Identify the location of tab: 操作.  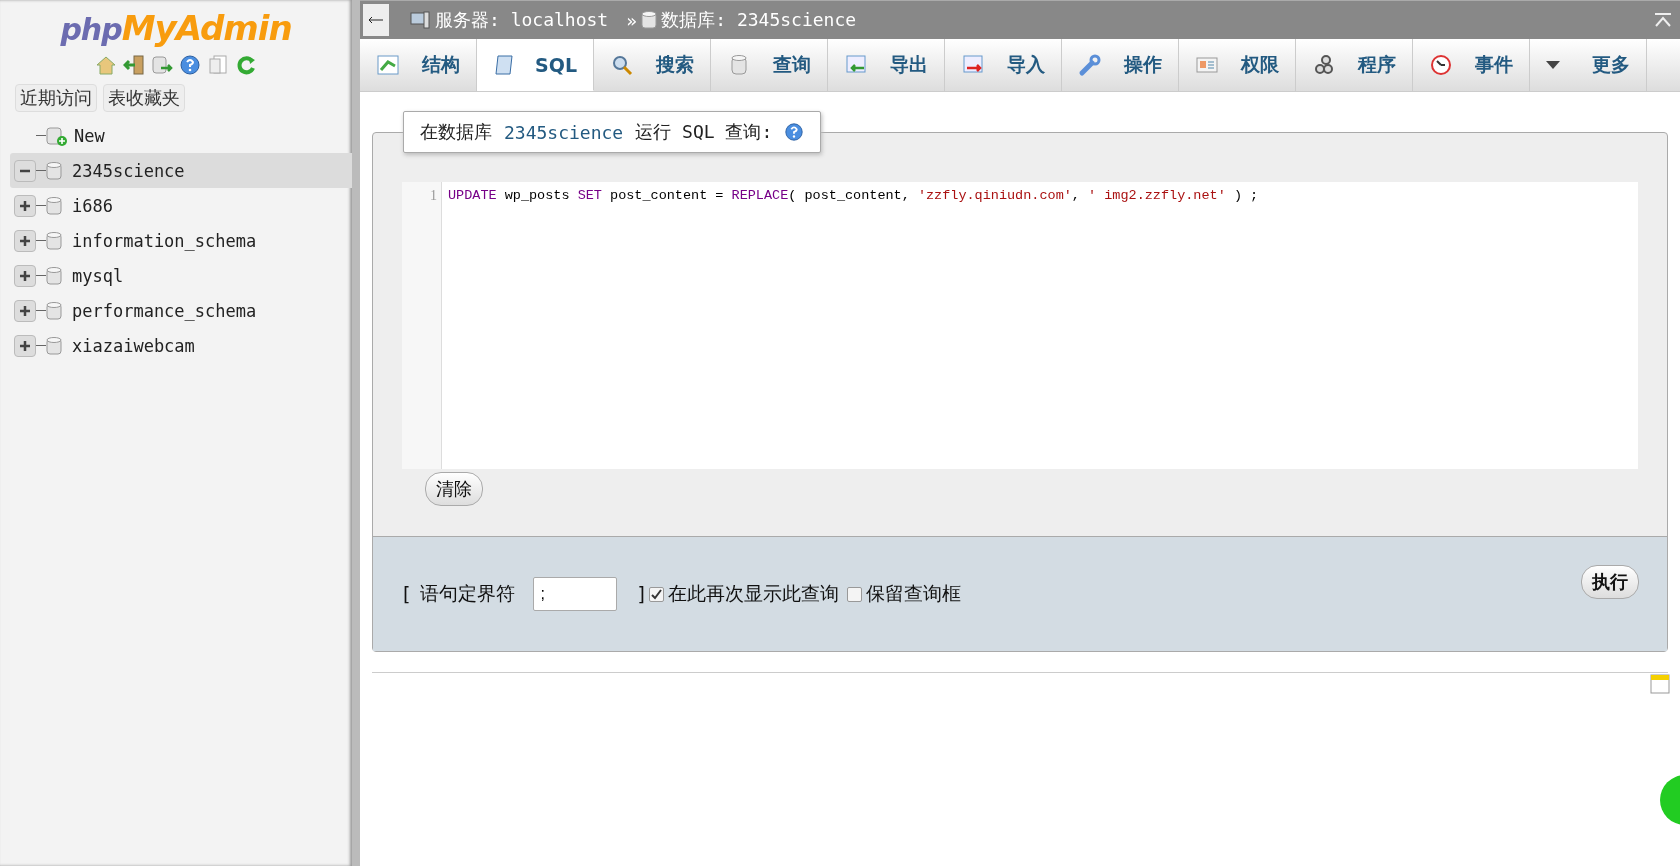
(1120, 65).